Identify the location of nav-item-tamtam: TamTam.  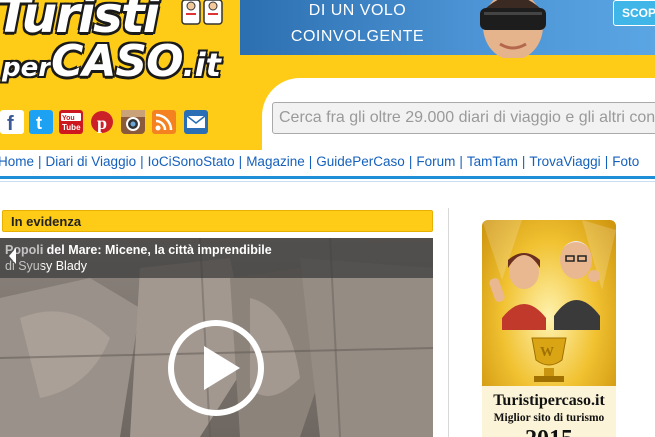
(492, 161).